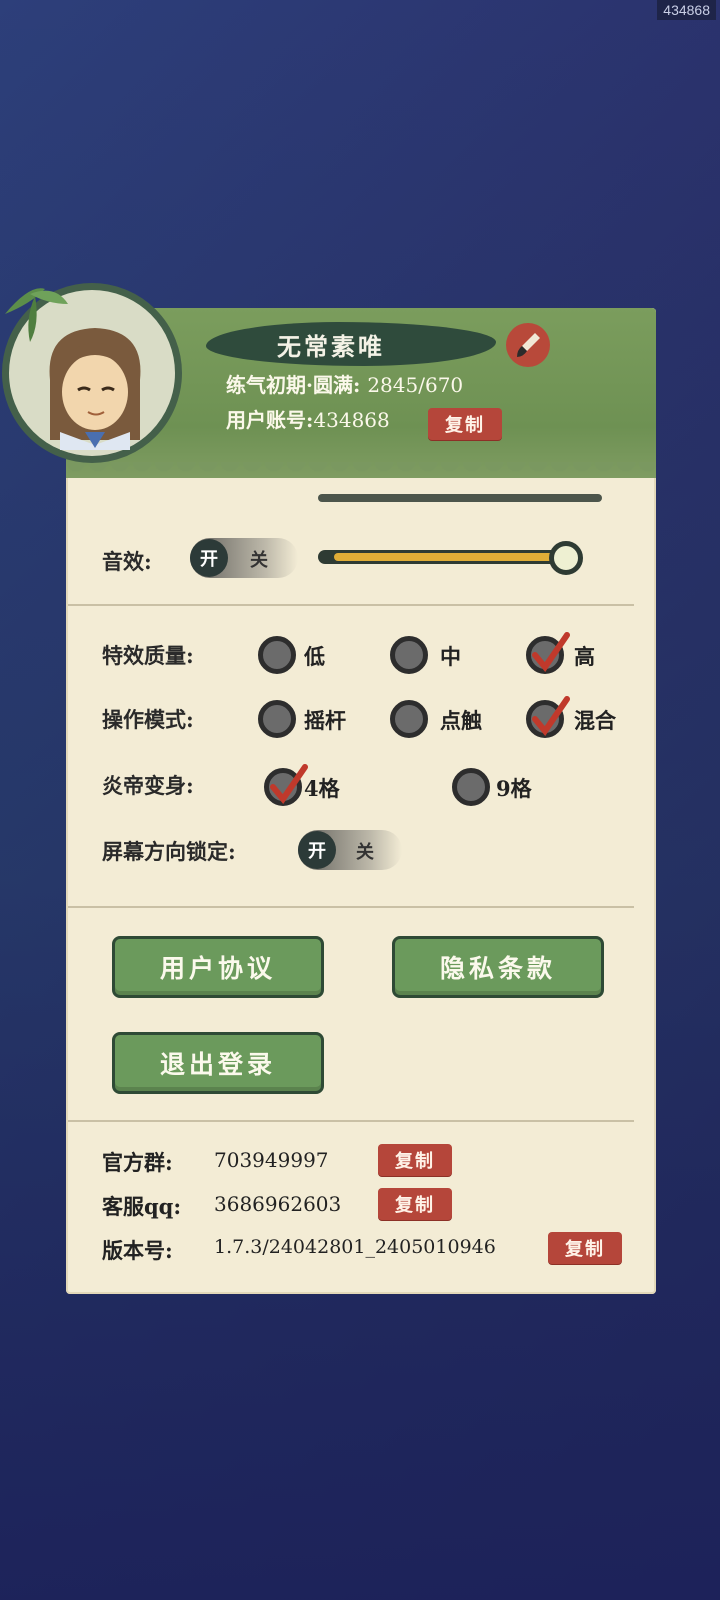 This screenshot has width=720, height=1600. Describe the element at coordinates (137, 1250) in the screenshot. I see `version-label: 版本号:` at that location.